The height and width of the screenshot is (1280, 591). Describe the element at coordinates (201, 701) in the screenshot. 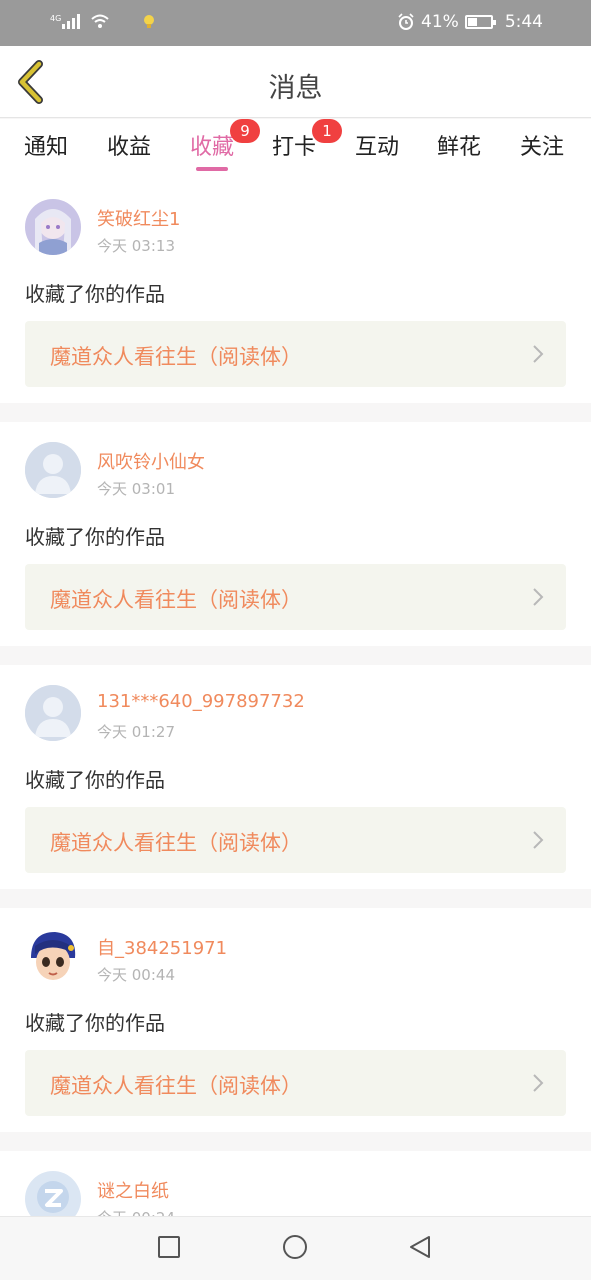

I see `username: 131***640_997897732` at that location.